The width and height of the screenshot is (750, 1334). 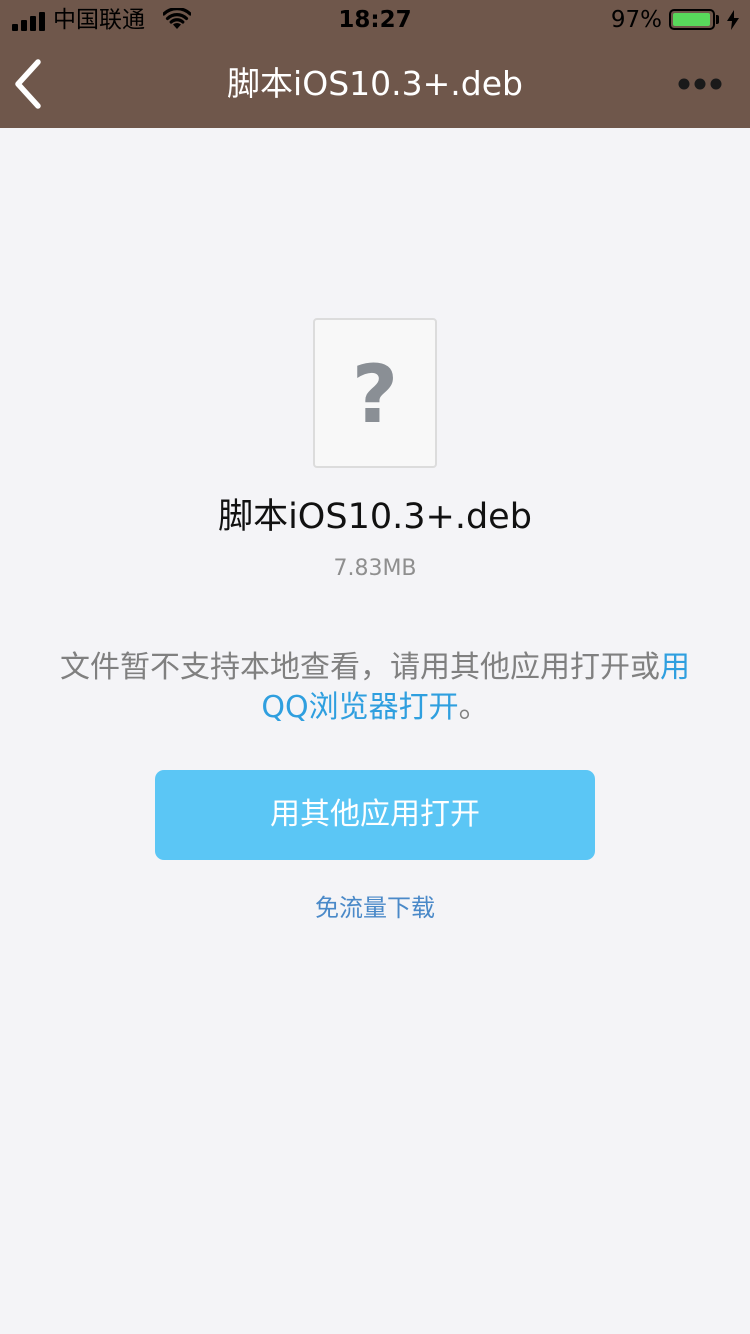 What do you see at coordinates (636, 20) in the screenshot?
I see `battery-percent: 97%` at bounding box center [636, 20].